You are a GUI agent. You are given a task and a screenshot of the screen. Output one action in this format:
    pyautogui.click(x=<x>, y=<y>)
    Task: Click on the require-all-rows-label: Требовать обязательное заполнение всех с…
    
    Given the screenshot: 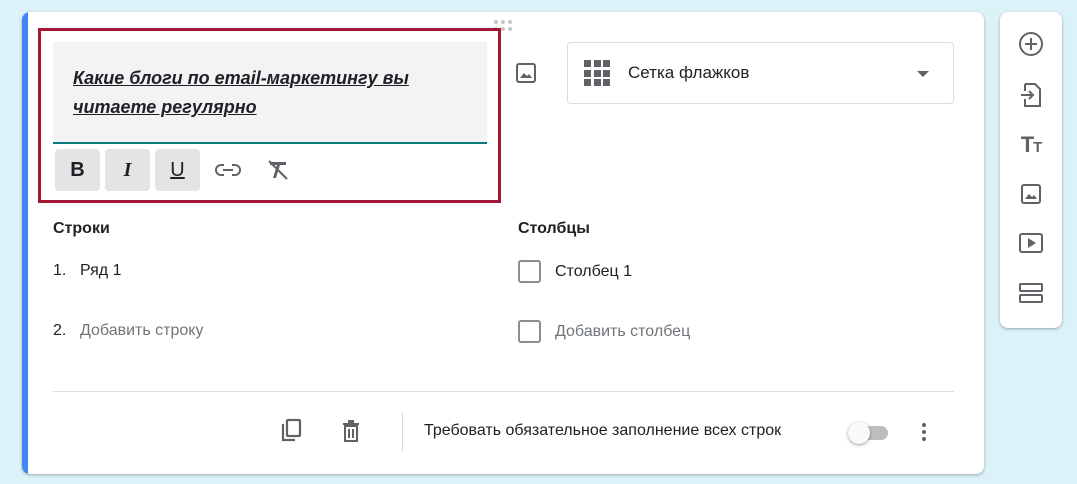 What is the action you would take?
    pyautogui.click(x=603, y=430)
    